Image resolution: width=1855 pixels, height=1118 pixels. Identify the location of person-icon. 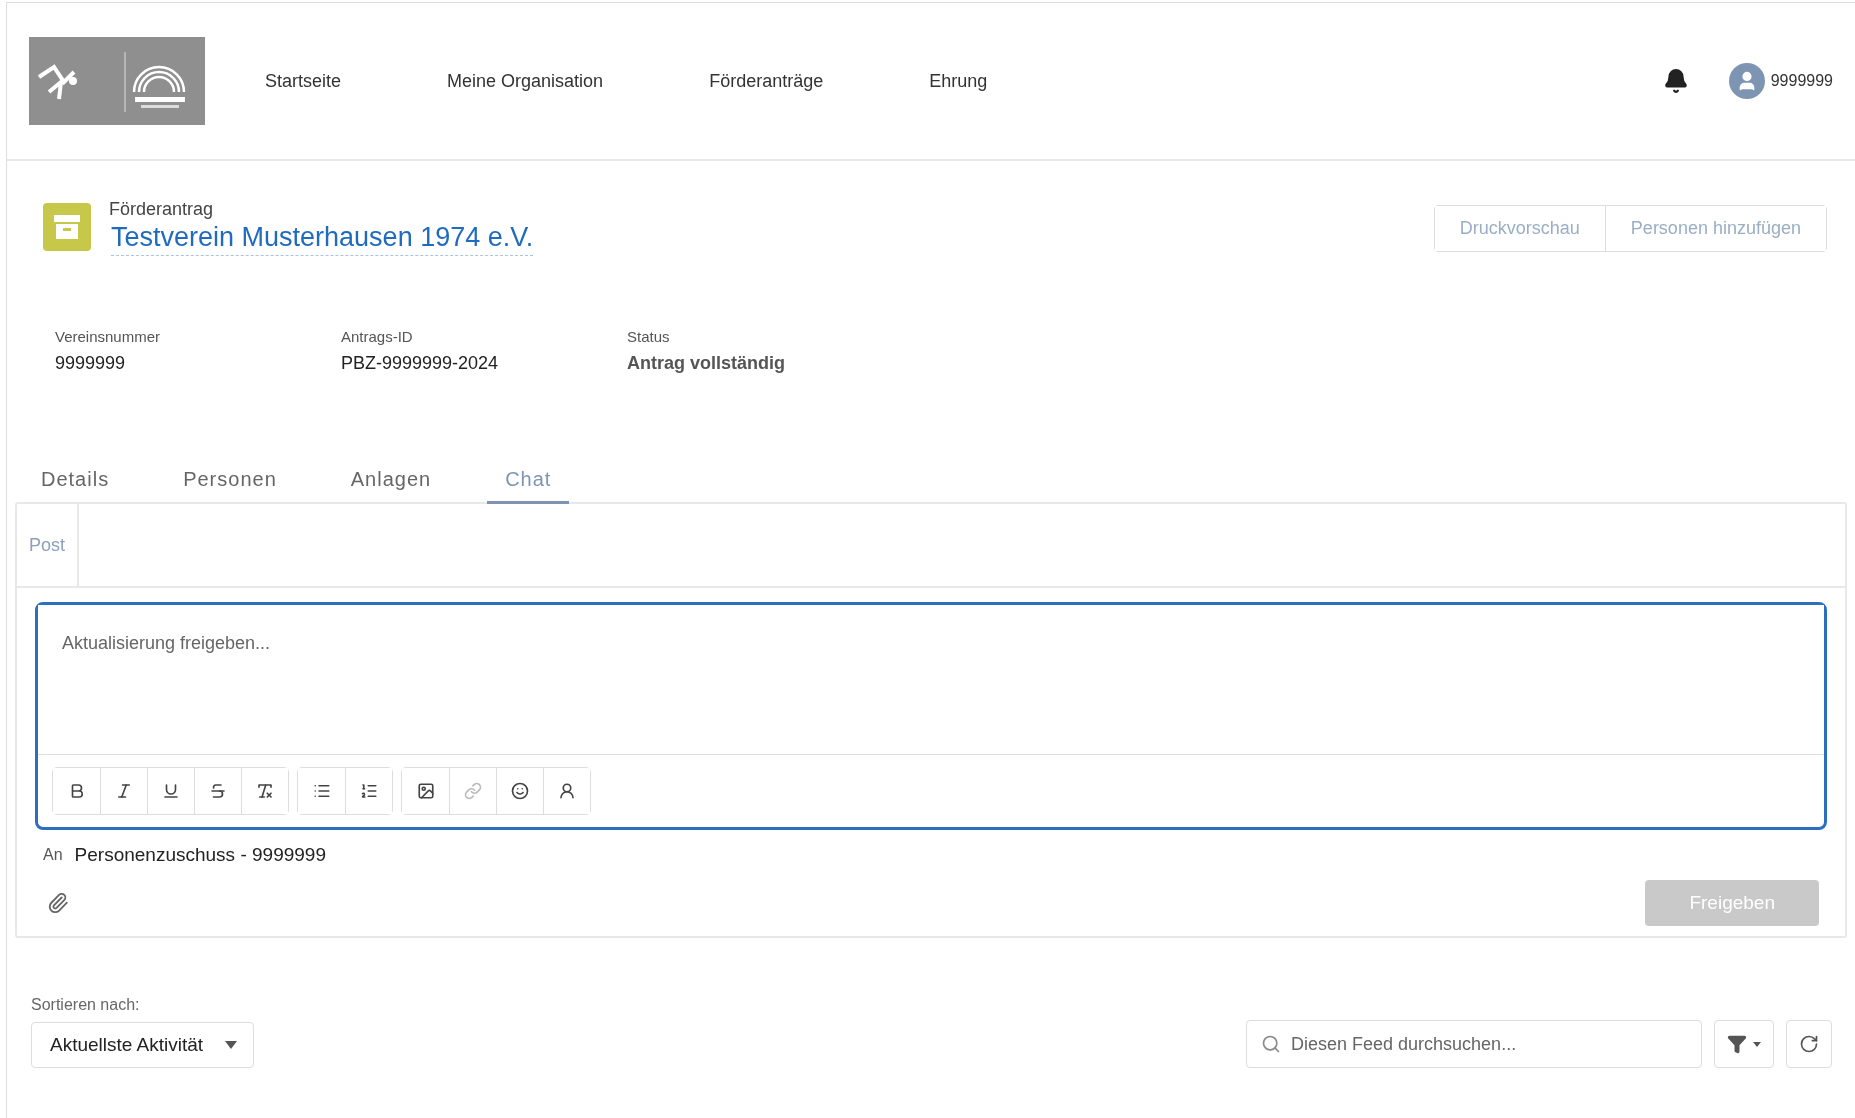
(567, 791).